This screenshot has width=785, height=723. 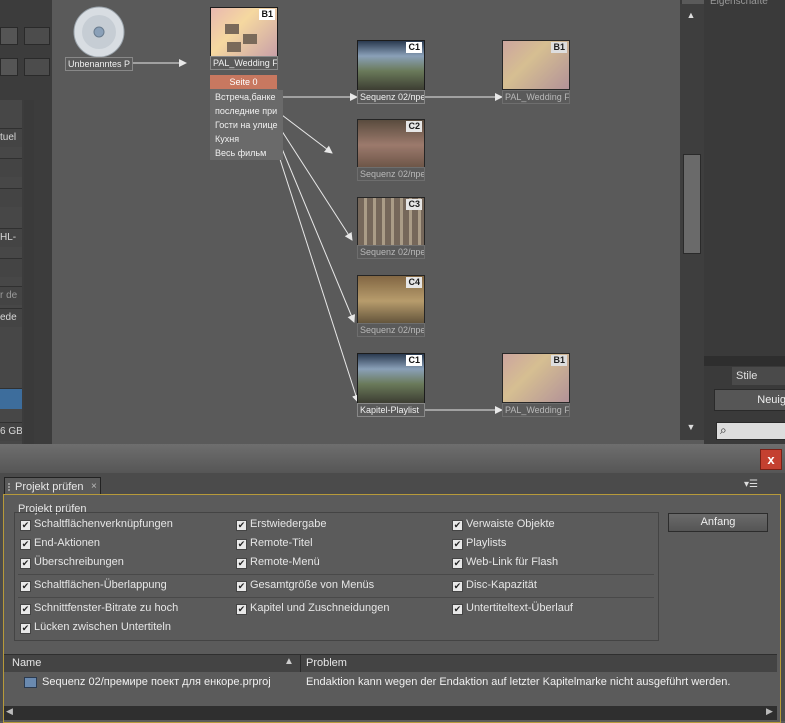 I want to click on source-node-label: Unbenanntes P, so click(x=99, y=64).